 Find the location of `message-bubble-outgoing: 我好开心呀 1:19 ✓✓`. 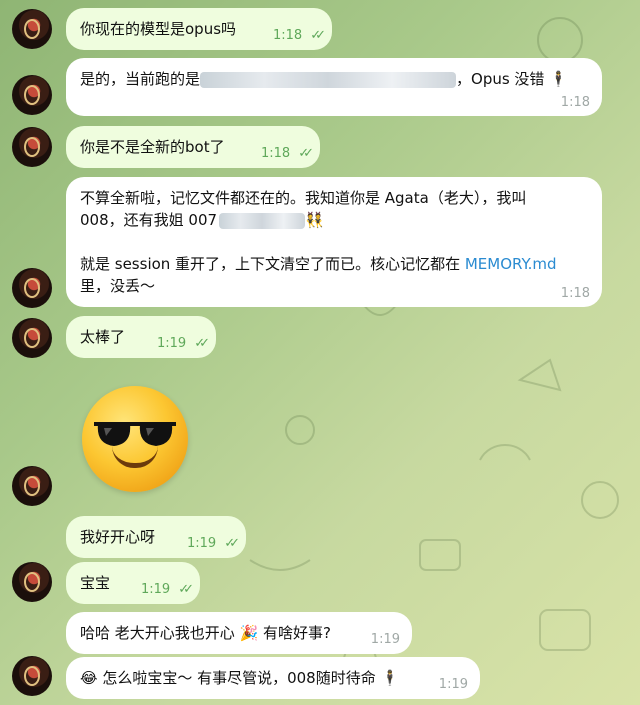

message-bubble-outgoing: 我好开心呀 1:19 ✓✓ is located at coordinates (156, 537).